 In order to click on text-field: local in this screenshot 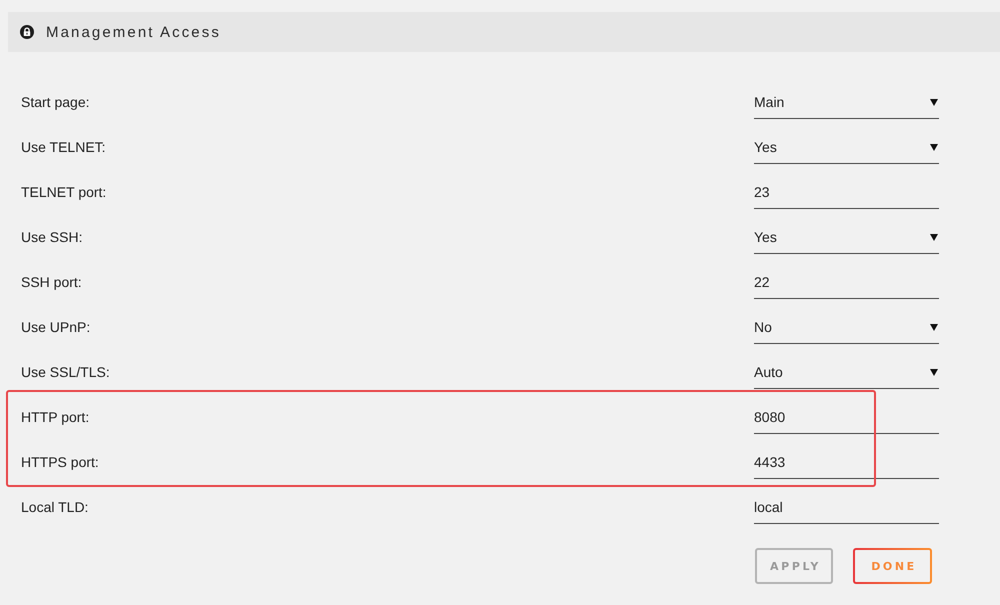, I will do `click(846, 508)`.